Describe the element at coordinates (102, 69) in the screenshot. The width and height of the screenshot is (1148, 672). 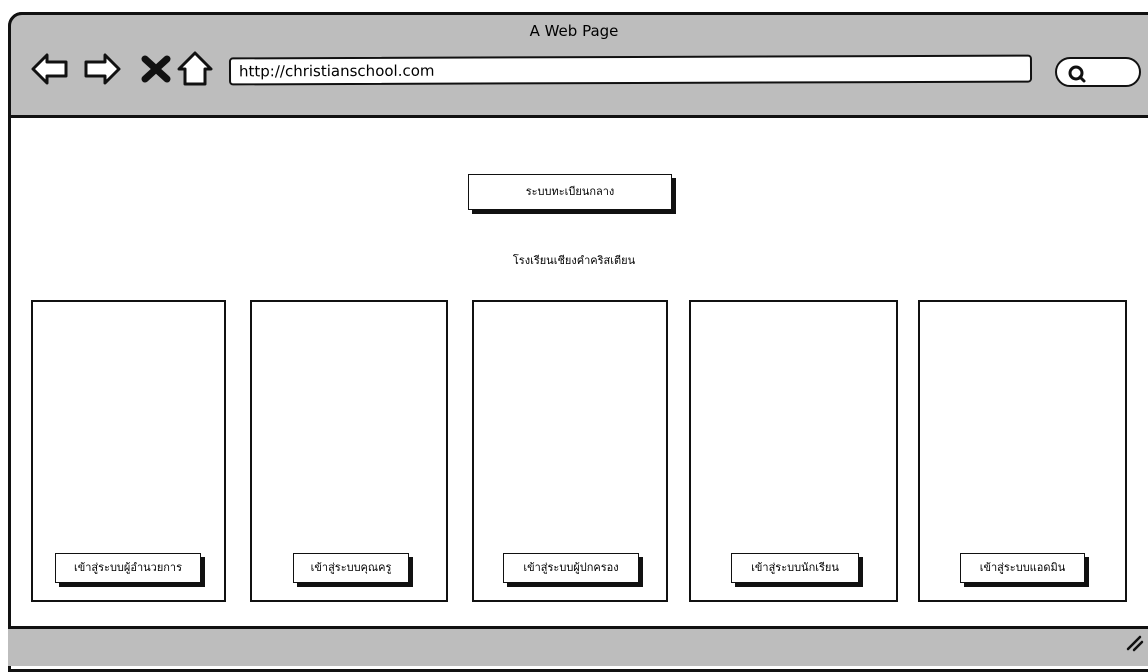
I see `forward-arrow-icon` at that location.